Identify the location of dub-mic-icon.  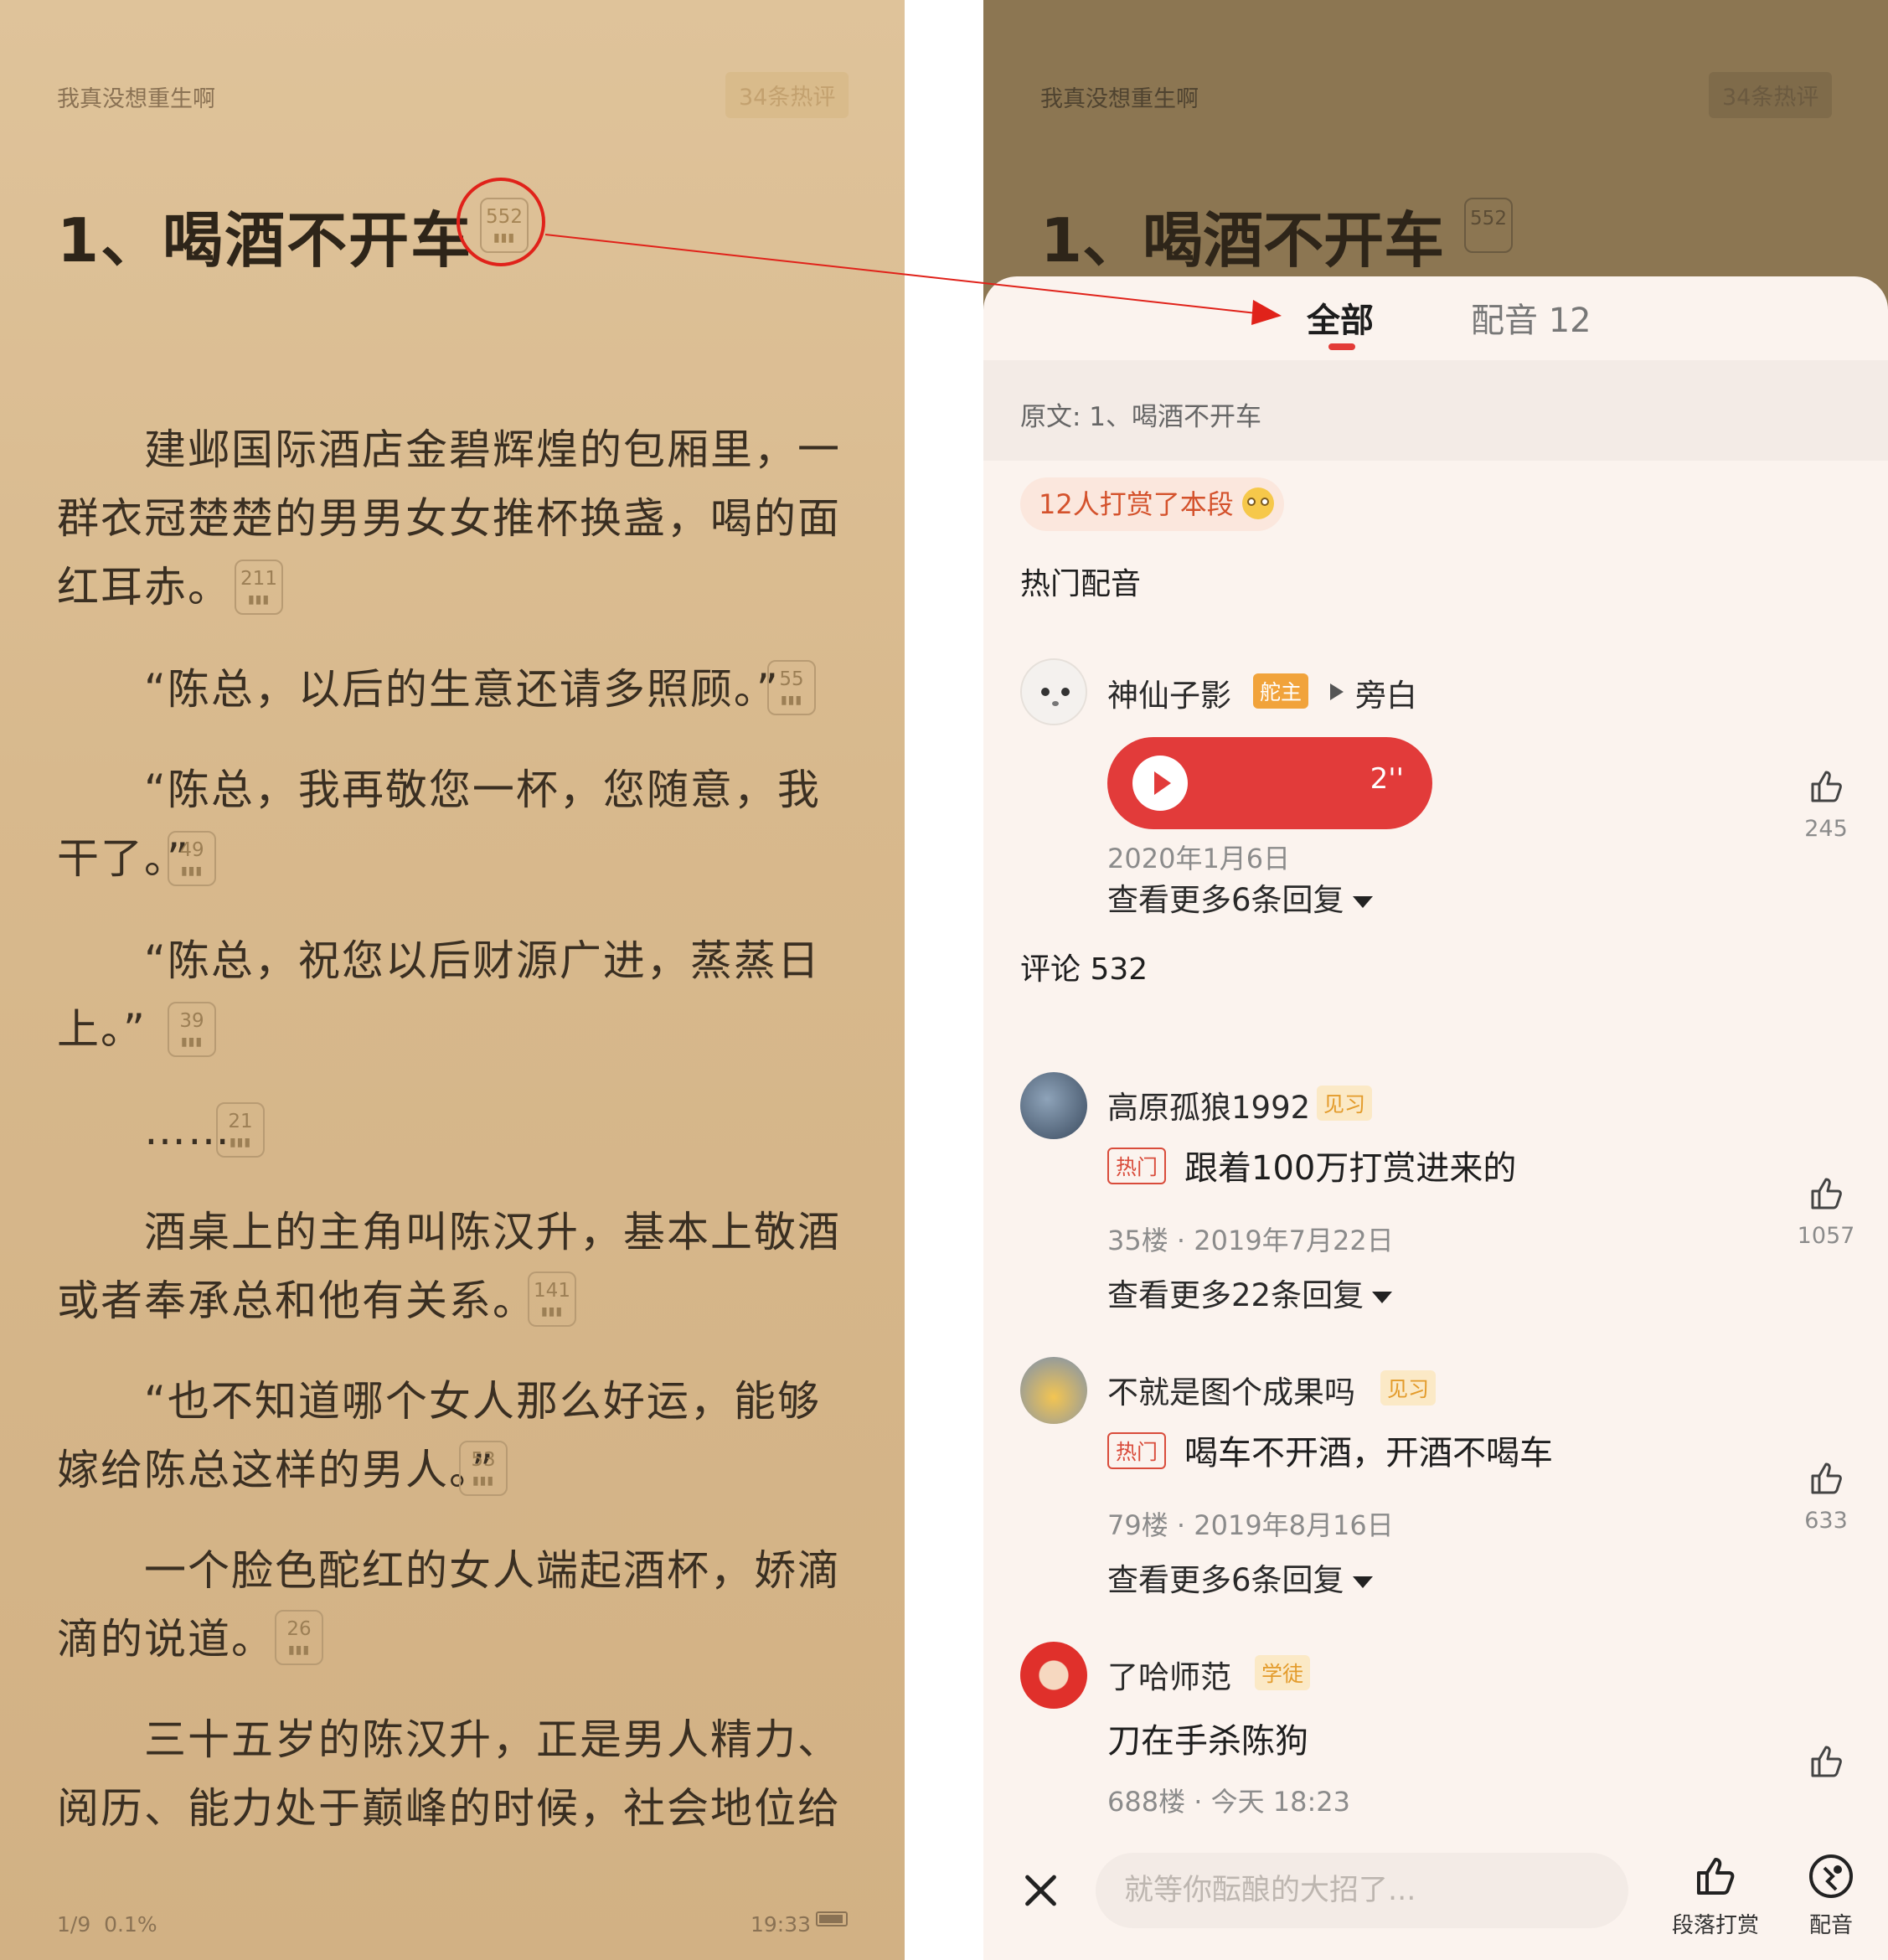
(1831, 1876).